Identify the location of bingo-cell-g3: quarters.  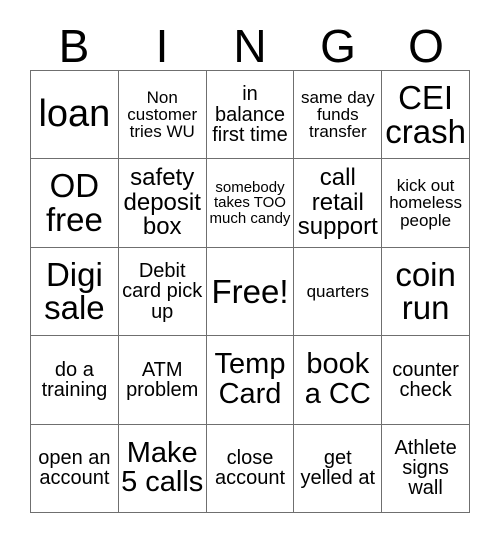
(338, 292).